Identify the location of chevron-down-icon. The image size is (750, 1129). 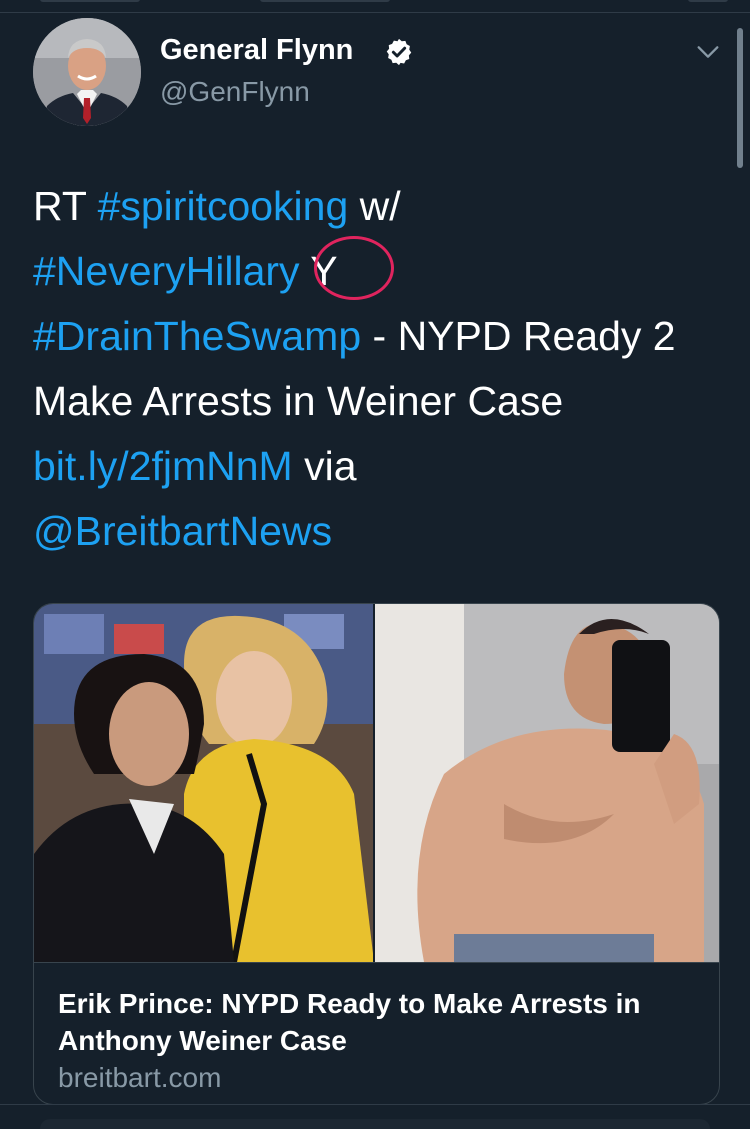
(708, 52).